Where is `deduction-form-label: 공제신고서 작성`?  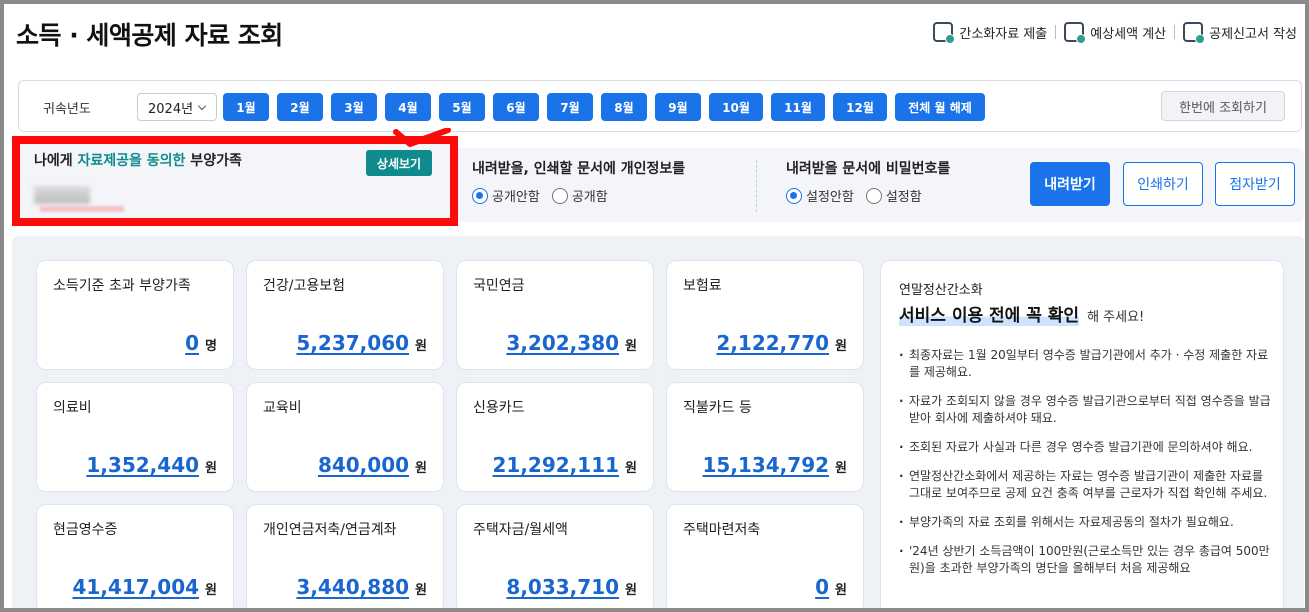 deduction-form-label: 공제신고서 작성 is located at coordinates (1253, 34).